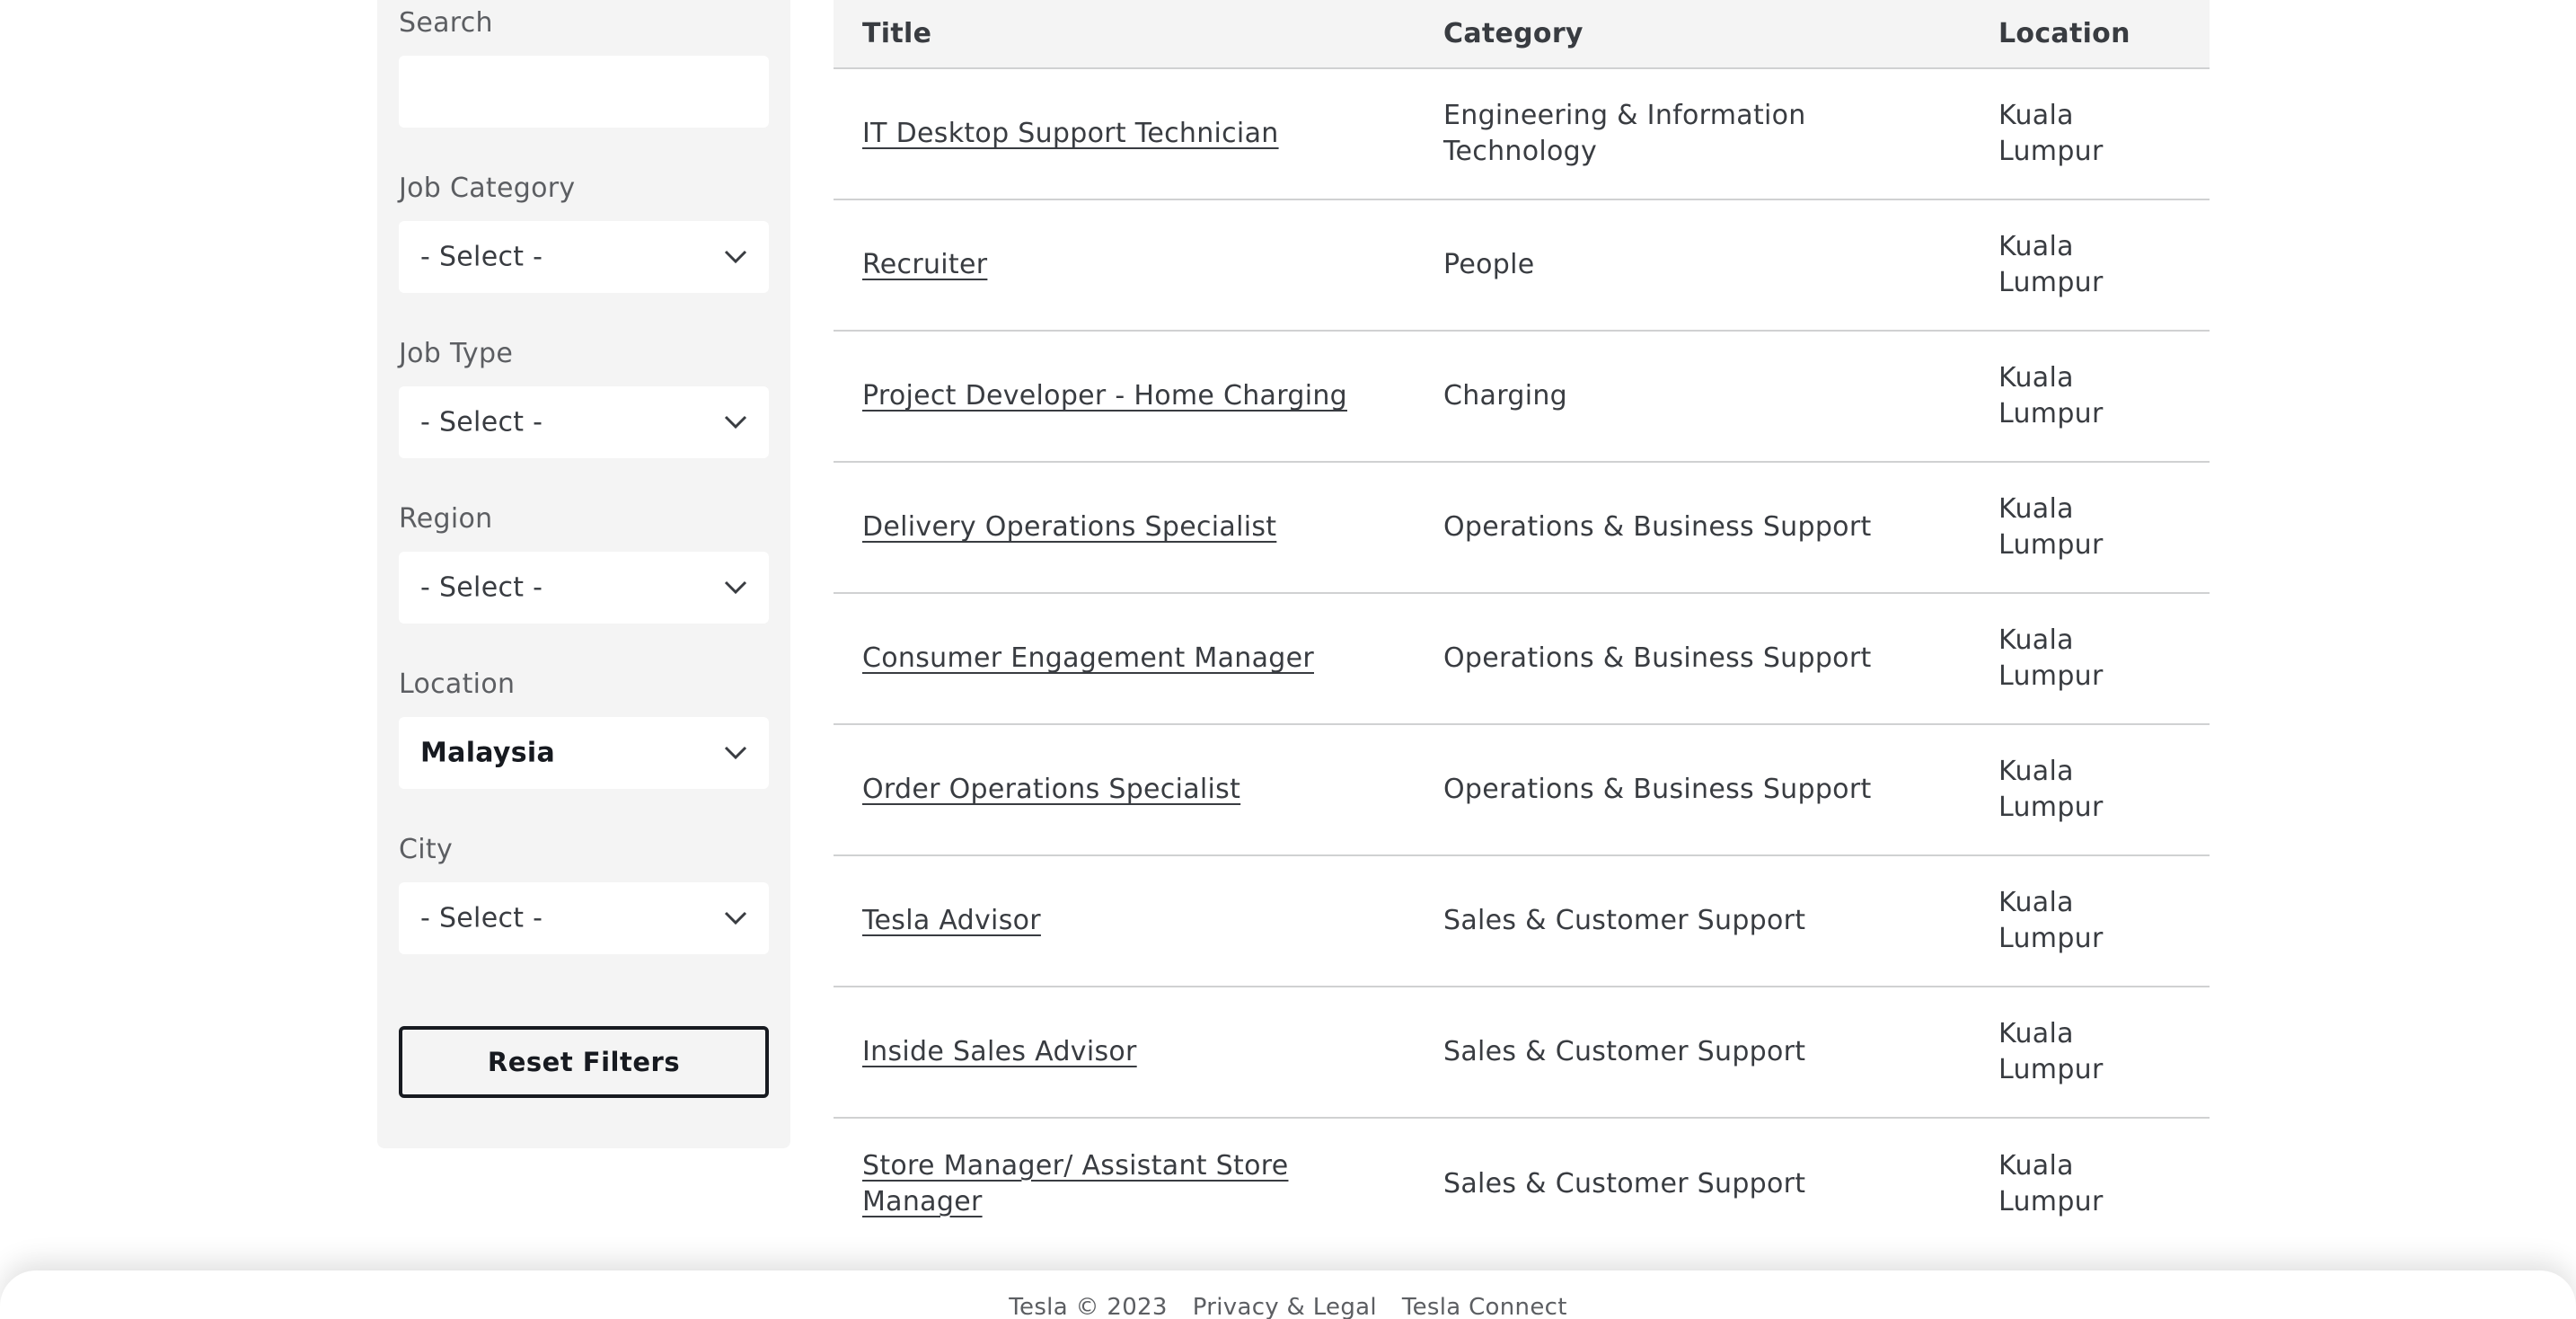 The image size is (2576, 1319). What do you see at coordinates (1088, 658) in the screenshot?
I see `job-title-link: Consumer Engagement Manager` at bounding box center [1088, 658].